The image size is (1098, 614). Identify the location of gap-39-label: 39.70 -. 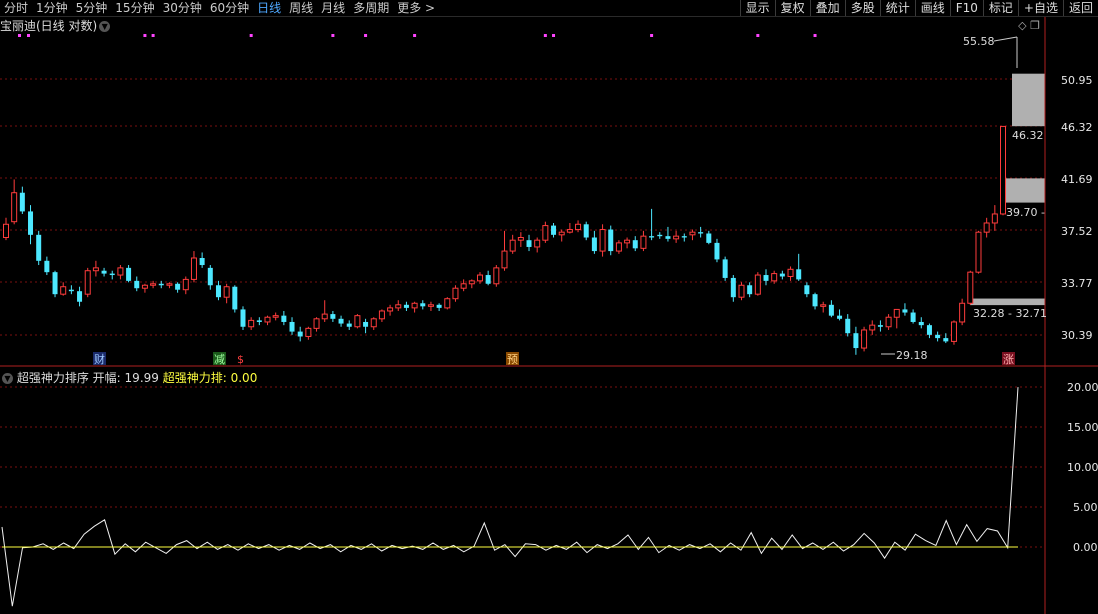
(1025, 212).